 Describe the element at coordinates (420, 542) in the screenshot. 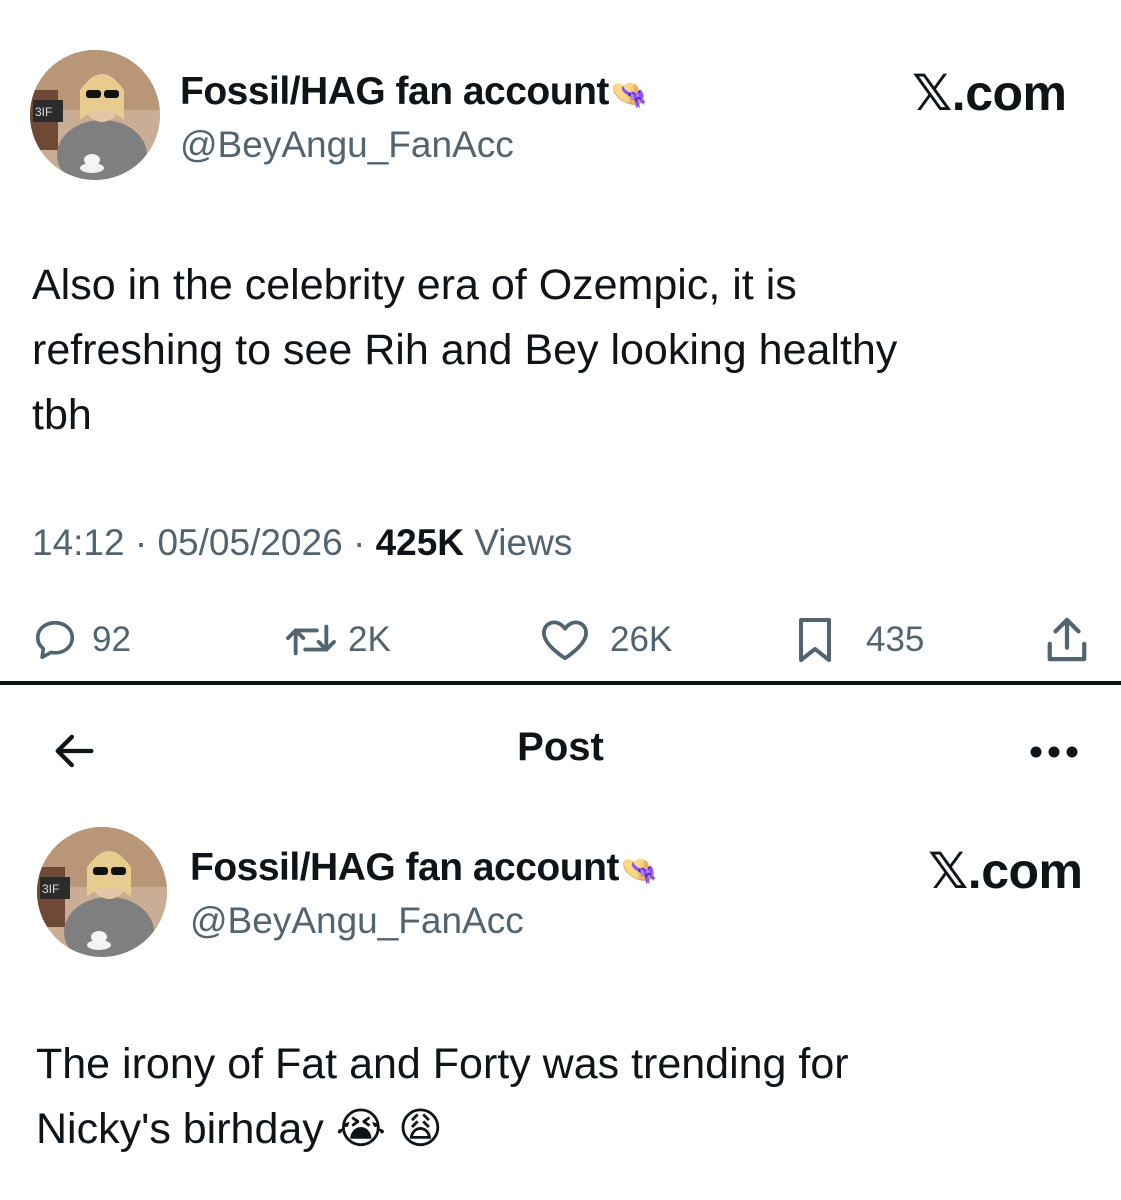

I see `views-count: 425K` at that location.